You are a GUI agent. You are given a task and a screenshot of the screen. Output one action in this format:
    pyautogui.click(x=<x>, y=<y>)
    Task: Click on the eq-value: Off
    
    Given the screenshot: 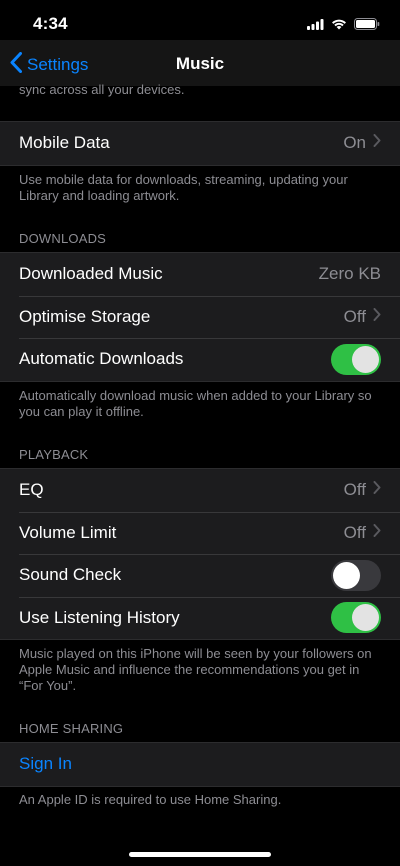 What is the action you would take?
    pyautogui.click(x=354, y=490)
    